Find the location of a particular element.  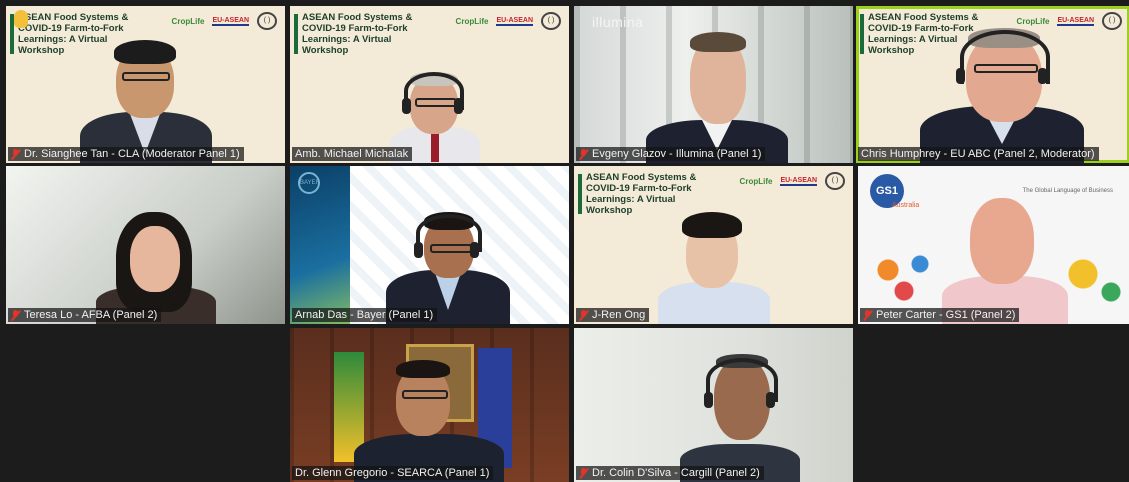

participant-nametag: J-Ren Ong is located at coordinates (613, 315).